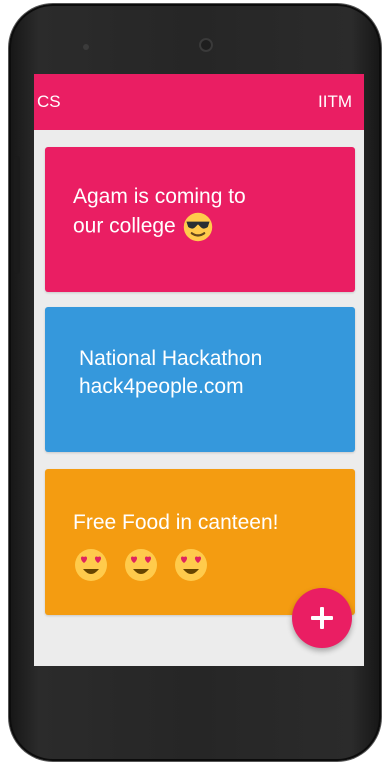 Image resolution: width=388 pixels, height=765 pixels. What do you see at coordinates (176, 522) in the screenshot?
I see `card-line: Free Food in canteen!` at bounding box center [176, 522].